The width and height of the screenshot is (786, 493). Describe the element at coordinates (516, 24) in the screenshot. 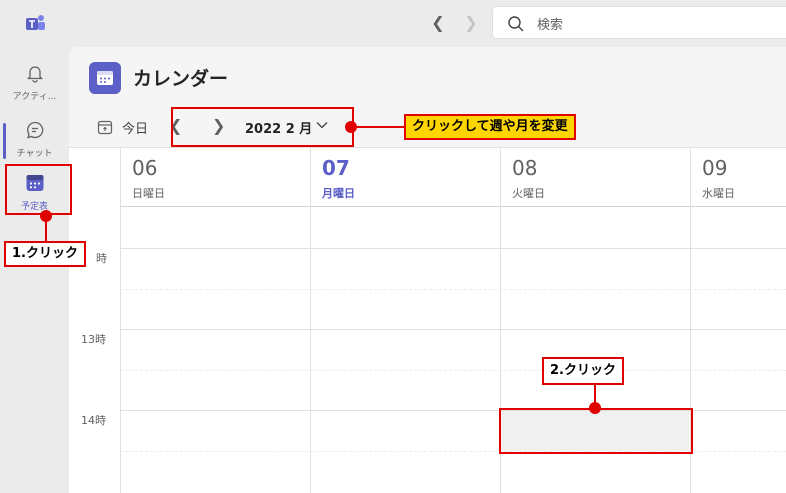

I see `search-icon` at that location.